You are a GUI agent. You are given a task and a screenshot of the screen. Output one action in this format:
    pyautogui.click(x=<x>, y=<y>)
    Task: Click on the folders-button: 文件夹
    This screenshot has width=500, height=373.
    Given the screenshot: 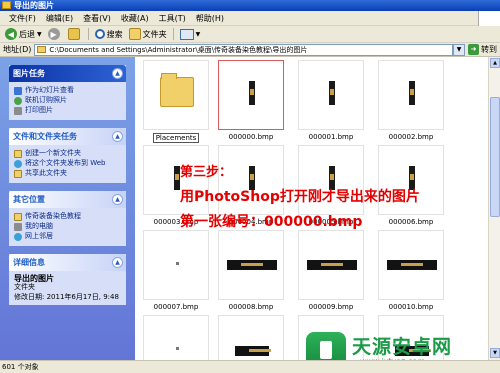 What is the action you would take?
    pyautogui.click(x=148, y=34)
    